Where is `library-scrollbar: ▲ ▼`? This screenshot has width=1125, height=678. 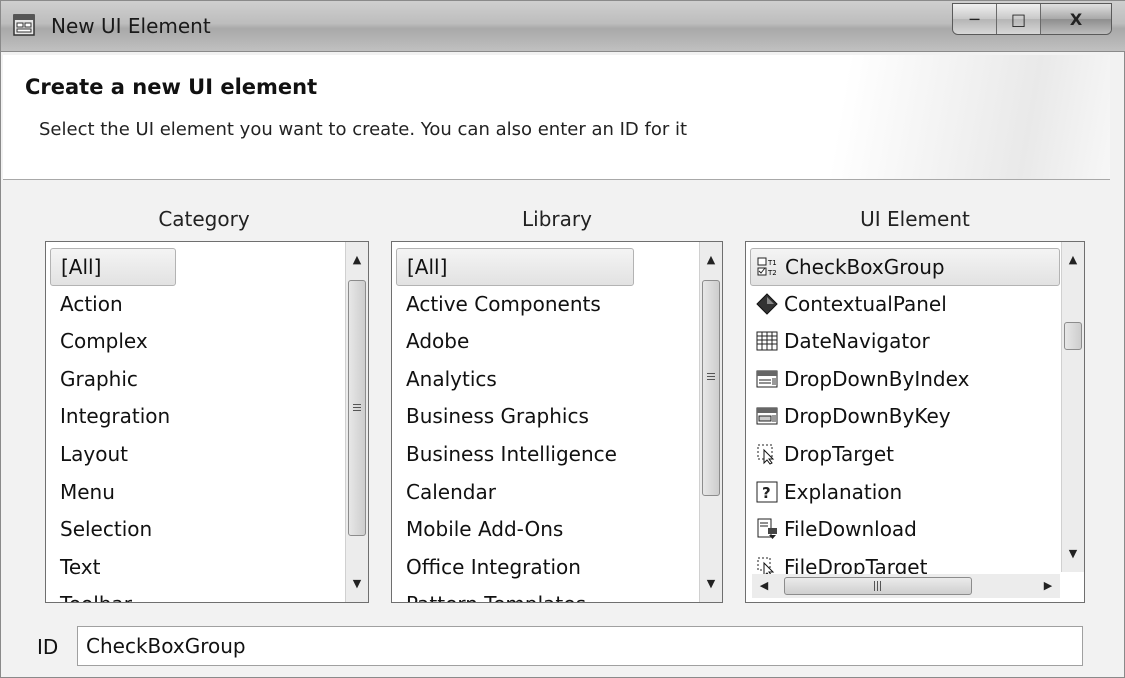 library-scrollbar: ▲ ▼ is located at coordinates (710, 422).